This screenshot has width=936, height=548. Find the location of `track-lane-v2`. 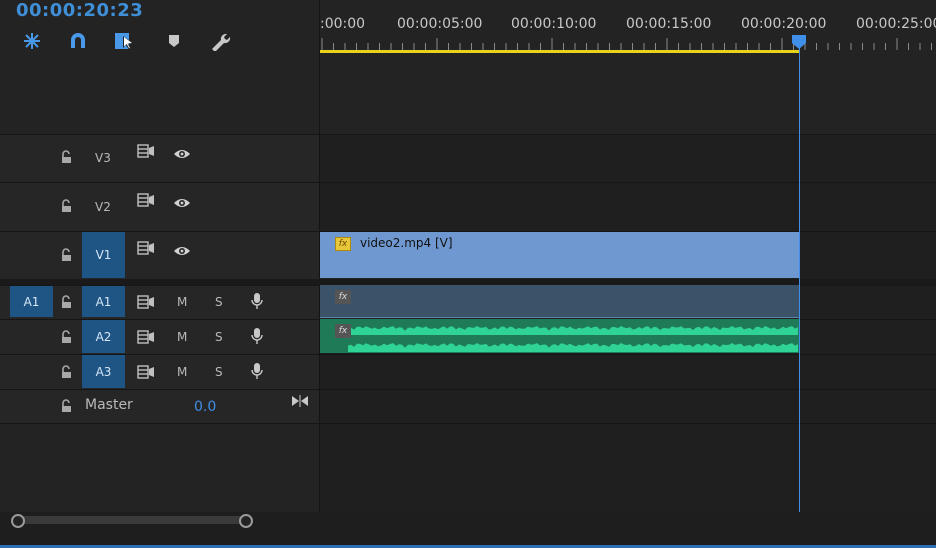

track-lane-v2 is located at coordinates (628, 206).